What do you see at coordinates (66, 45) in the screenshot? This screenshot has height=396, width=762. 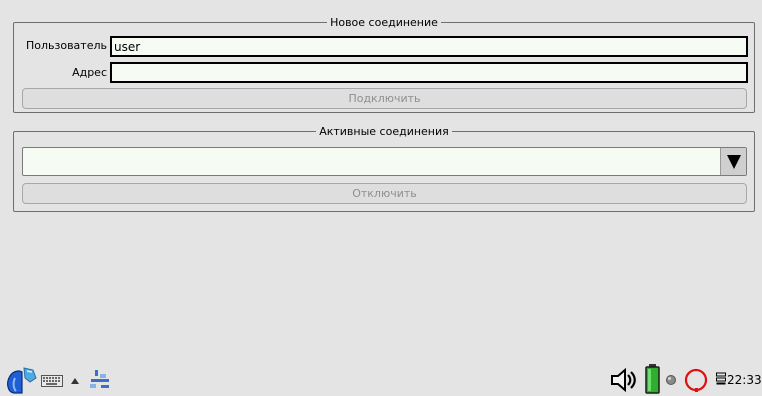 I see `user-label: Пользователь` at bounding box center [66, 45].